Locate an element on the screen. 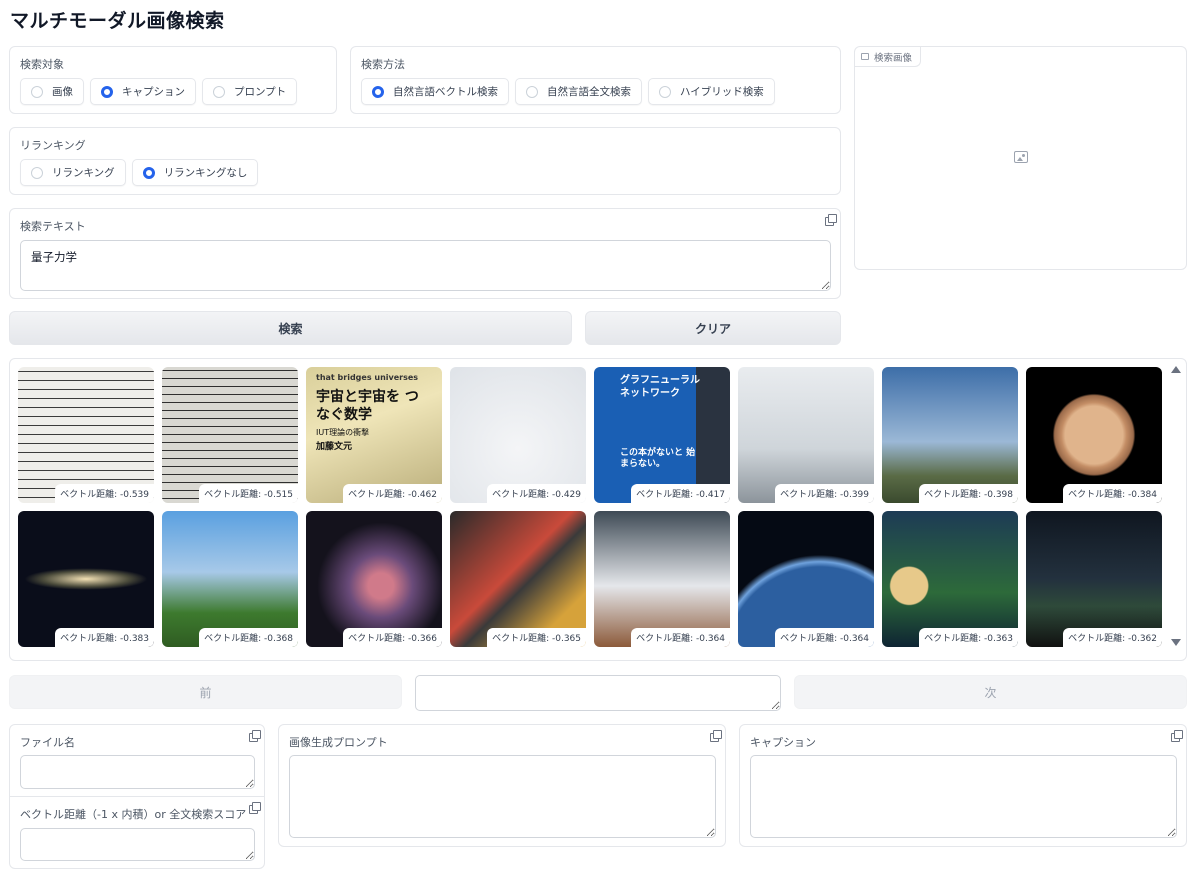 The image size is (1199, 879). result-score-badge: ベクトル距離: -0.539 is located at coordinates (104, 493).